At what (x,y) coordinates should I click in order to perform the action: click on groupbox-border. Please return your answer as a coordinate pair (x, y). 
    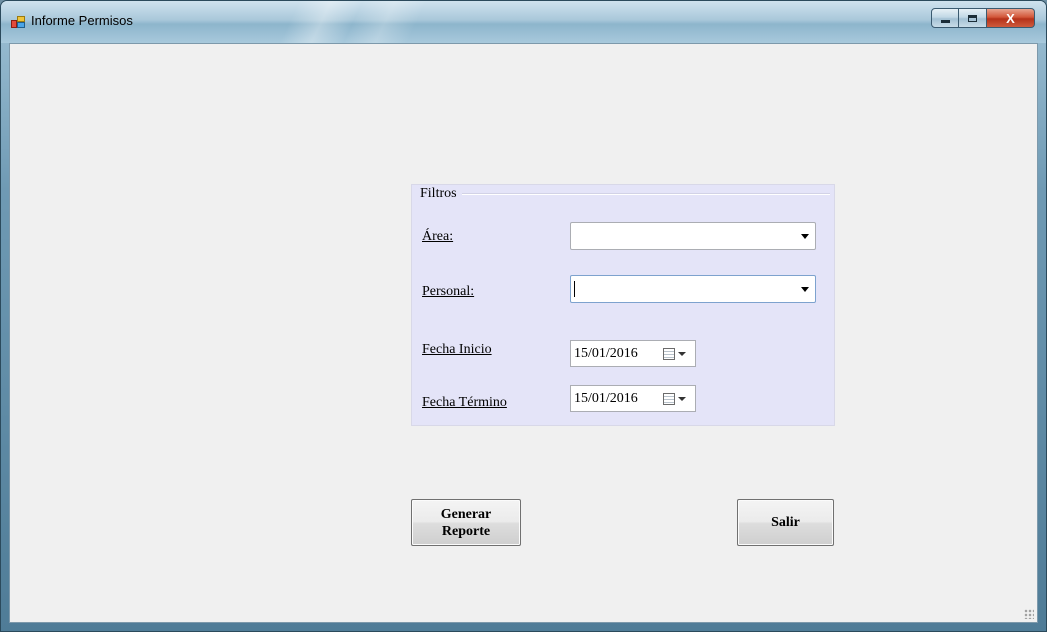
    Looking at the image, I should click on (646, 194).